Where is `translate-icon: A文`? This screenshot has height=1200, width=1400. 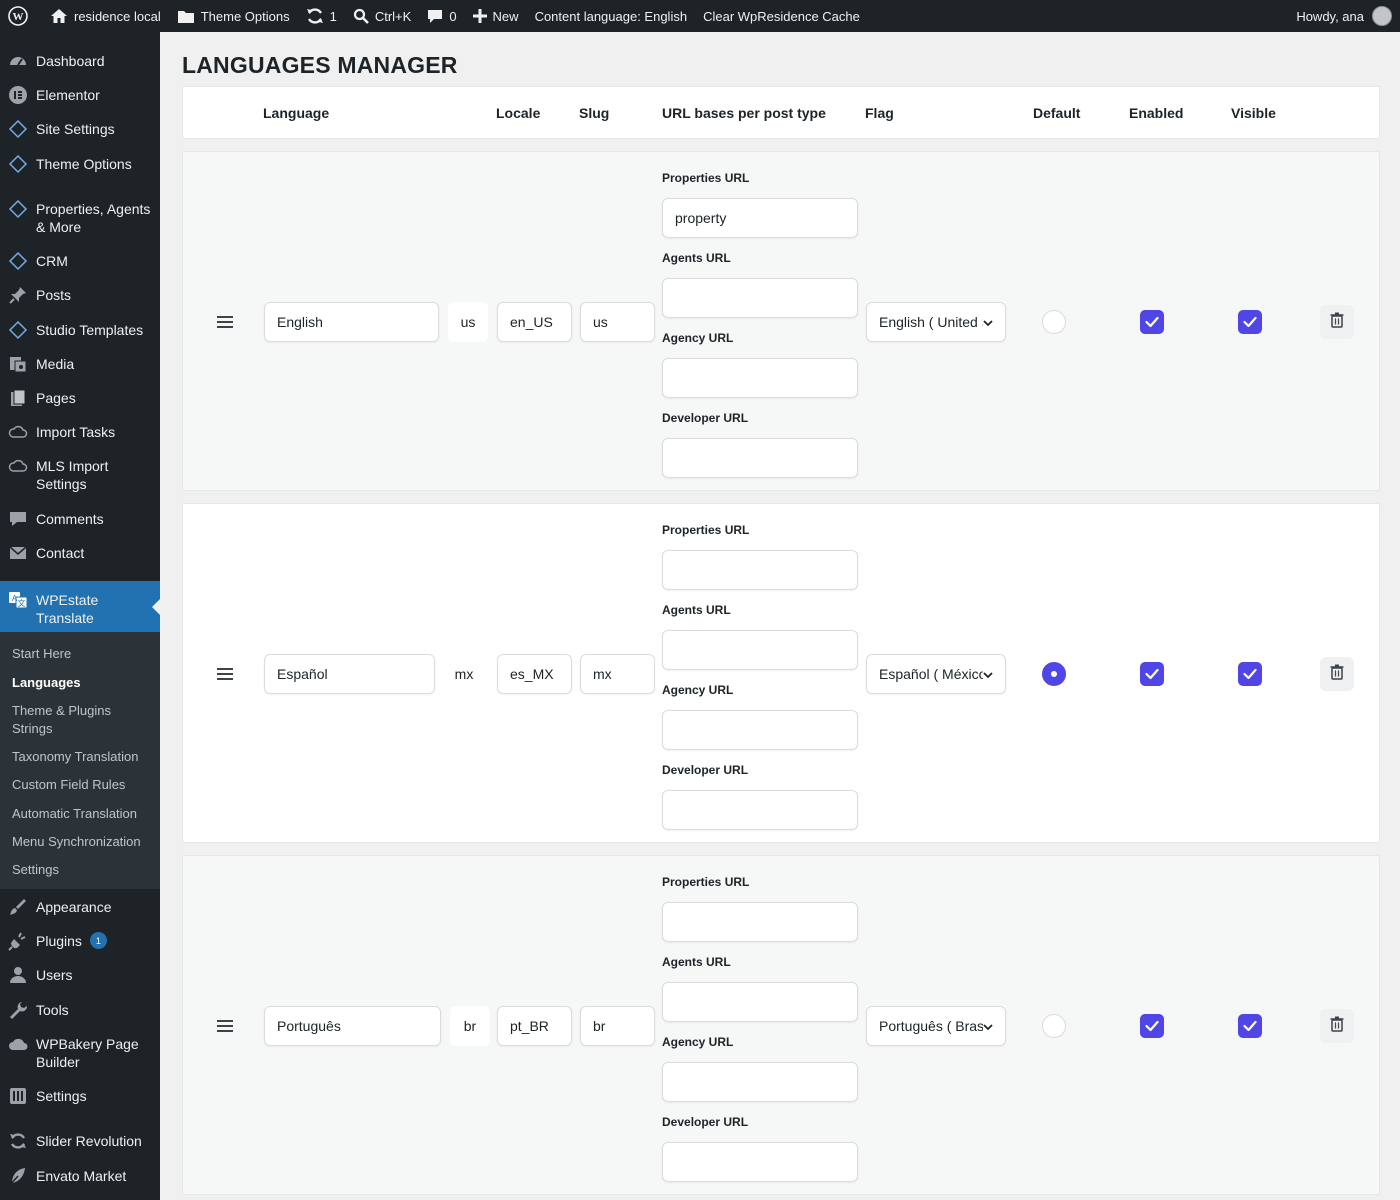 translate-icon: A文 is located at coordinates (18, 600).